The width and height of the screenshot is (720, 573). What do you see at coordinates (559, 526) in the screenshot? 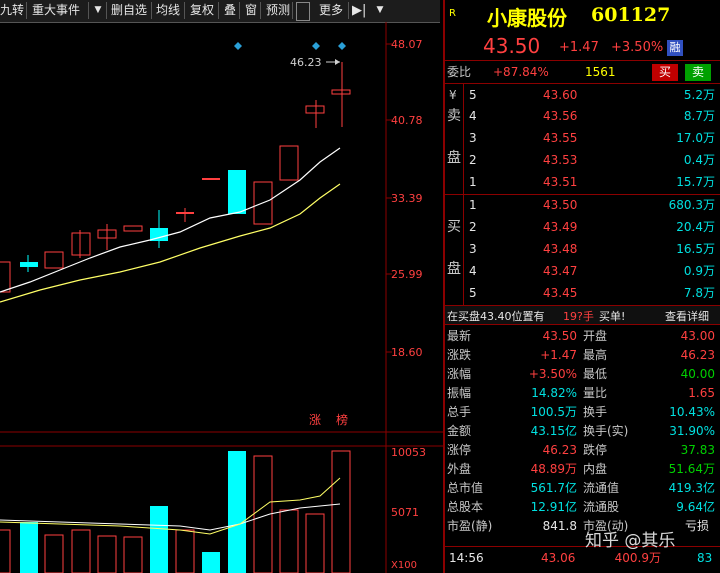
I see `stat-value: 841.8` at bounding box center [559, 526].